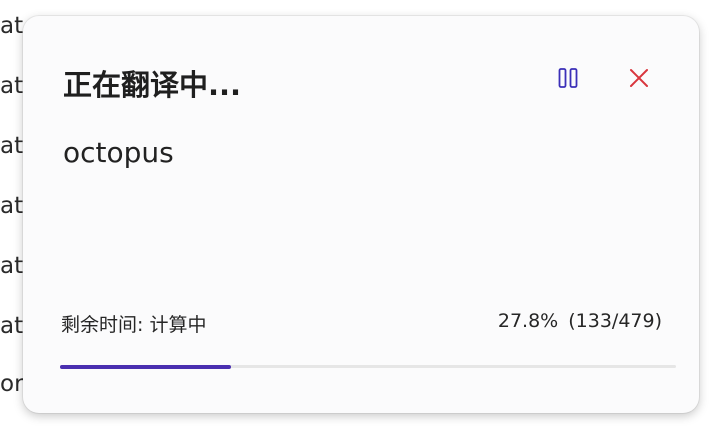 The height and width of the screenshot is (431, 726). What do you see at coordinates (118, 152) in the screenshot?
I see `current-word: octopus` at bounding box center [118, 152].